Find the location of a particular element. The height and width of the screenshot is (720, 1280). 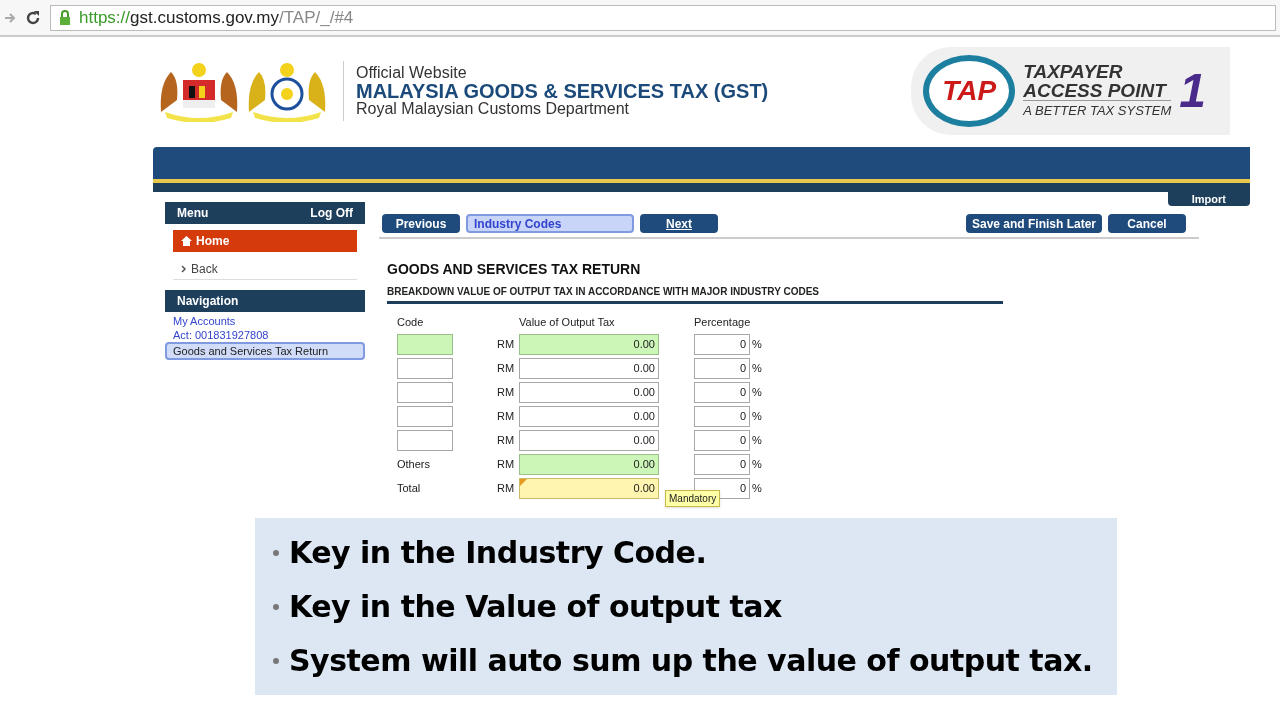

back-link: Back is located at coordinates (265, 269).